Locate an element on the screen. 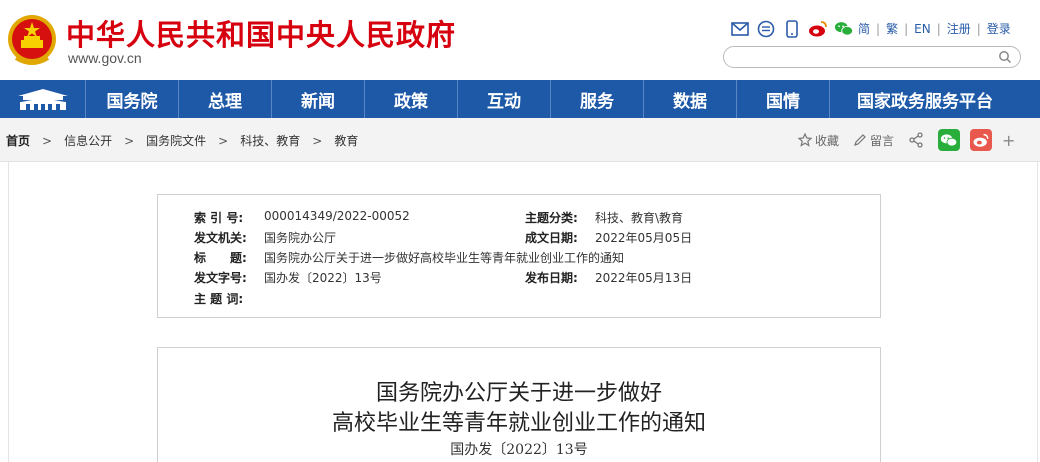  meta-written-row: 成文日期: 2022年05月05日 is located at coordinates (608, 237).